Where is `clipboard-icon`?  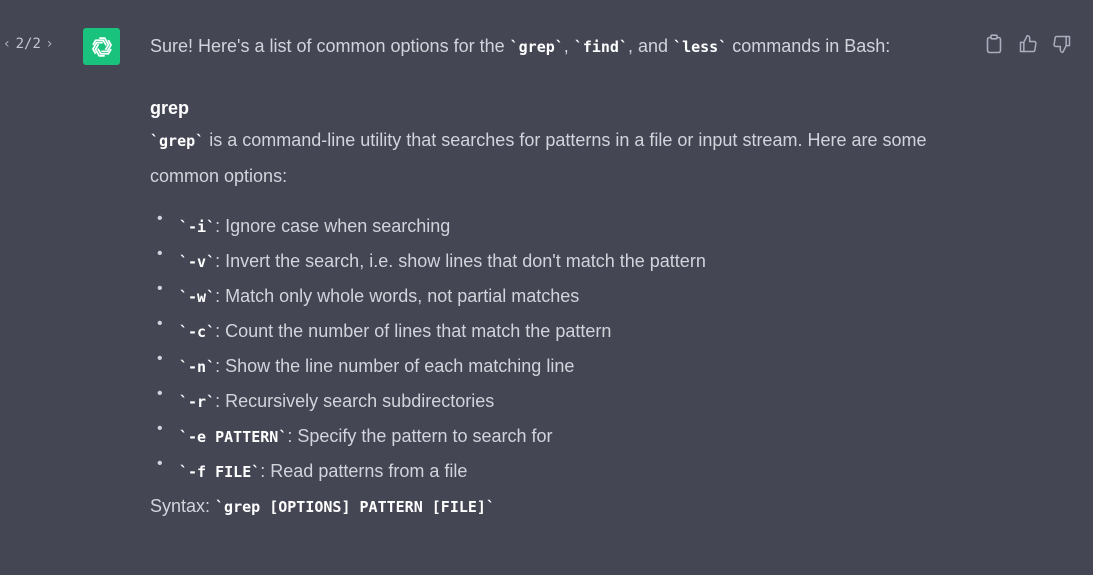 clipboard-icon is located at coordinates (994, 44).